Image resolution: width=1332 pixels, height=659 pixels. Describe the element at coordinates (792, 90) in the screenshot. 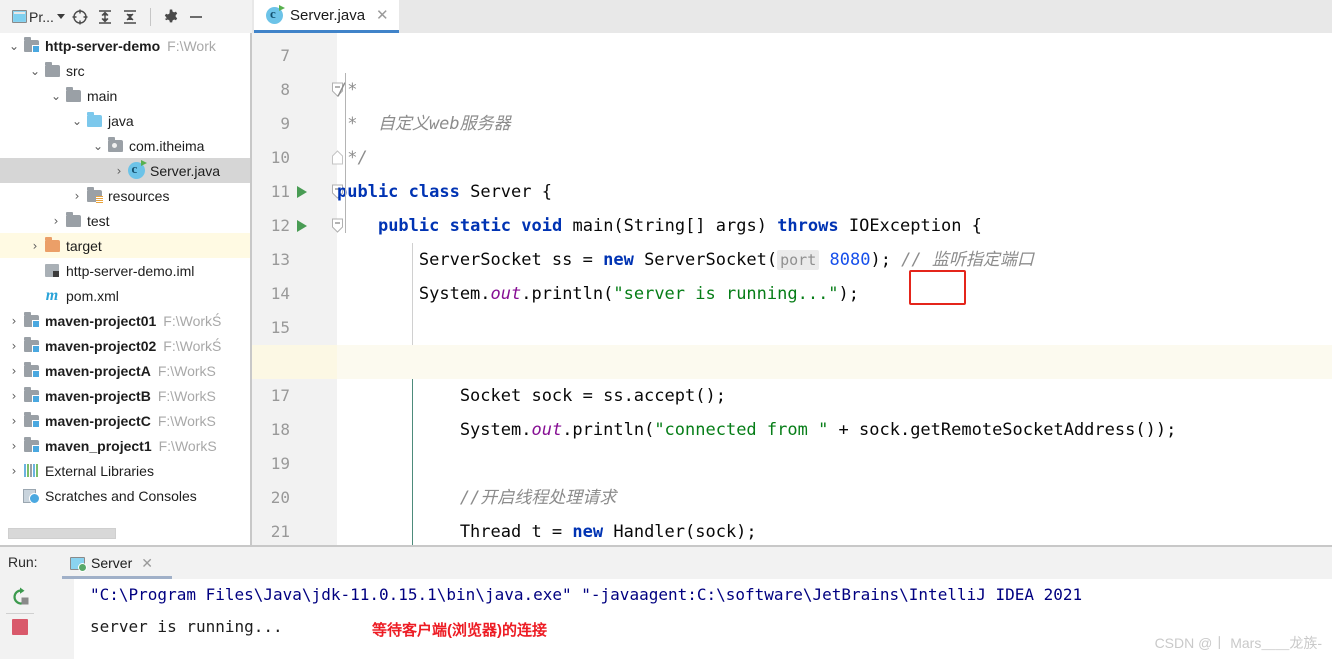

I see `code-line-8: 8 /*` at that location.